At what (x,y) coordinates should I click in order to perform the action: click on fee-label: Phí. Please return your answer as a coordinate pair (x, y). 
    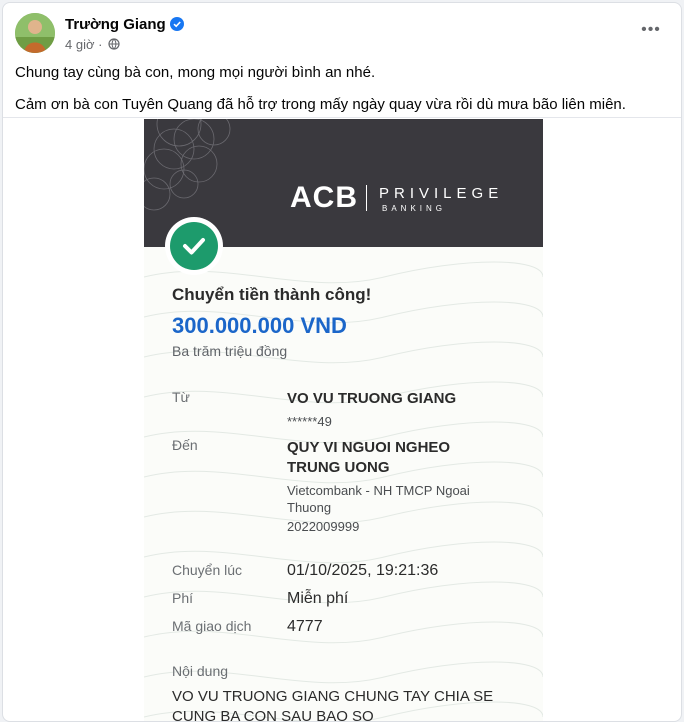
    Looking at the image, I should click on (183, 598).